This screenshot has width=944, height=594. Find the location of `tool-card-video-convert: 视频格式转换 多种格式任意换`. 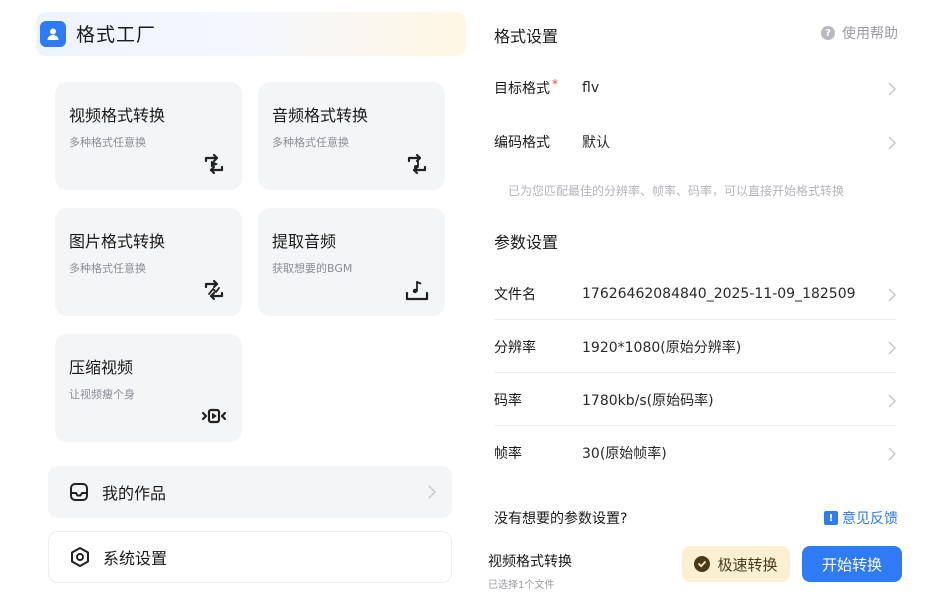

tool-card-video-convert: 视频格式转换 多种格式任意换 is located at coordinates (148, 136).